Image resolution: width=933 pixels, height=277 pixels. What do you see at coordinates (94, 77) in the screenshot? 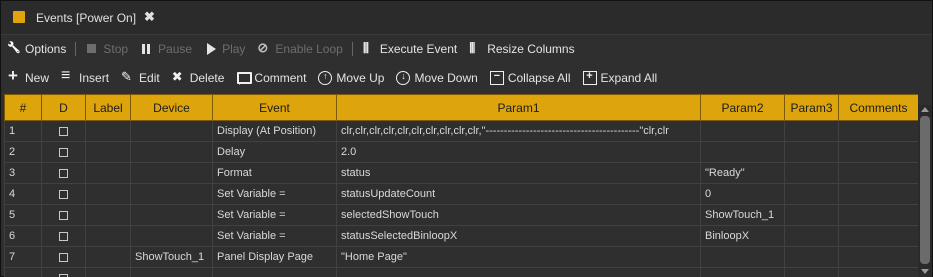
I see `insert-label: Insert` at bounding box center [94, 77].